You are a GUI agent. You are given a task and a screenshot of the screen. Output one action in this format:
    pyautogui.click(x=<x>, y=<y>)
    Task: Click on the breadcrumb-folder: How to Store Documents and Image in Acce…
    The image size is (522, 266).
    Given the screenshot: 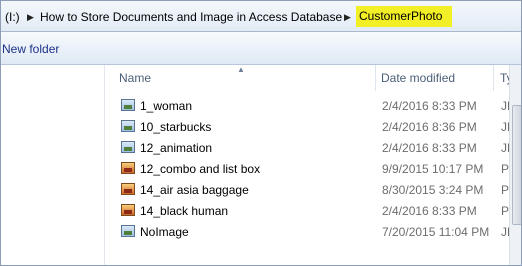 What is the action you would take?
    pyautogui.click(x=191, y=17)
    